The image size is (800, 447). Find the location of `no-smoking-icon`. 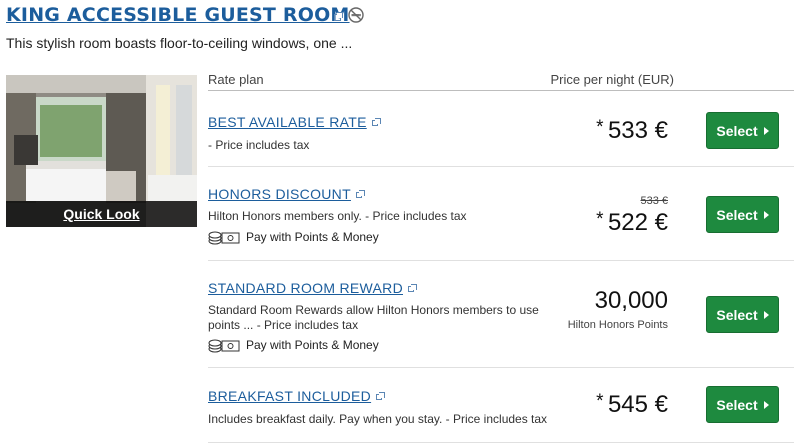

no-smoking-icon is located at coordinates (356, 15).